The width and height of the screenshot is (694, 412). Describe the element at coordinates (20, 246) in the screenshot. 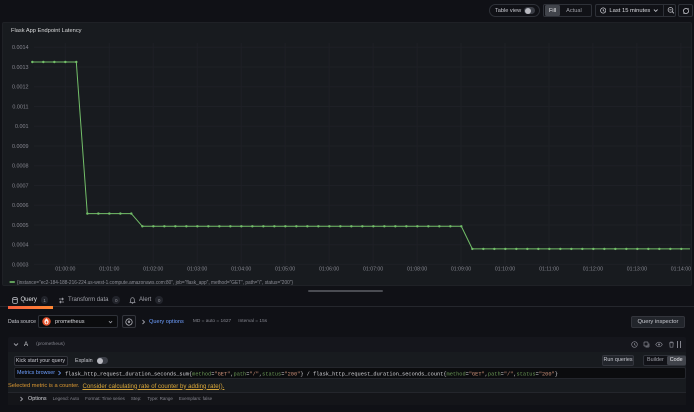

I see `svg-text: 0.0004` at that location.